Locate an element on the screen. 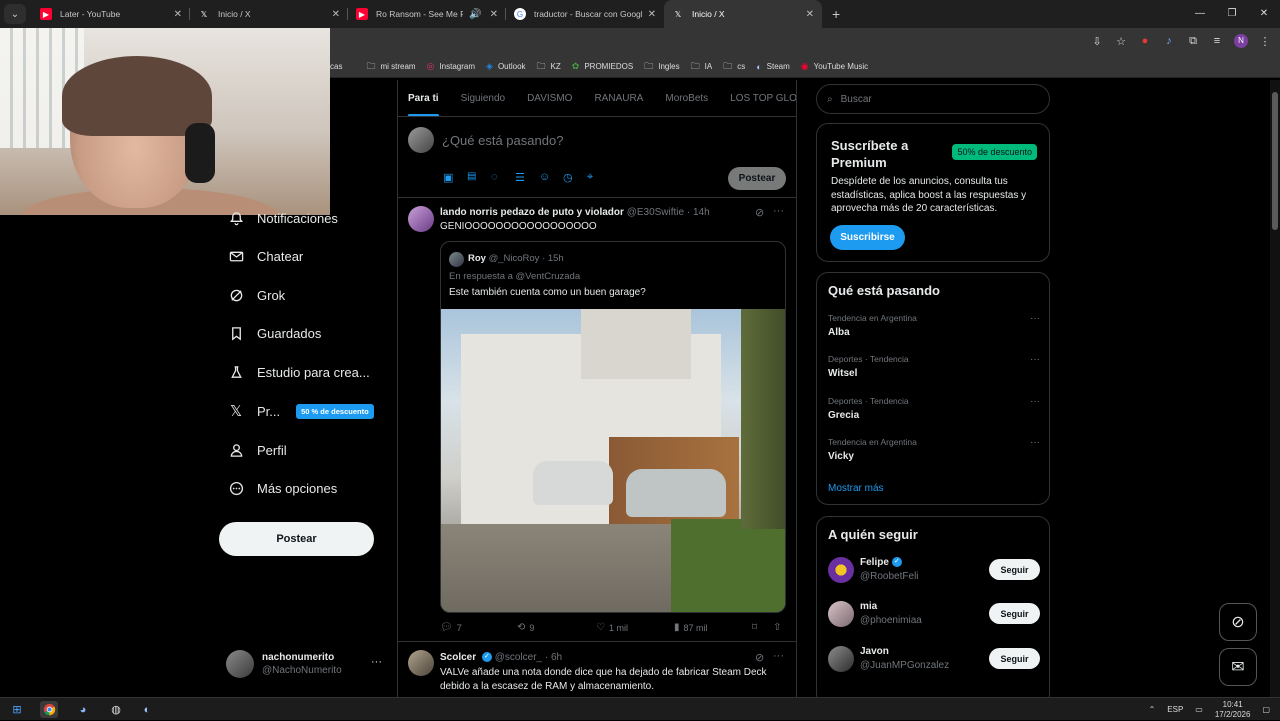 The height and width of the screenshot is (721, 1280). new-tab-button: + is located at coordinates (836, 14).